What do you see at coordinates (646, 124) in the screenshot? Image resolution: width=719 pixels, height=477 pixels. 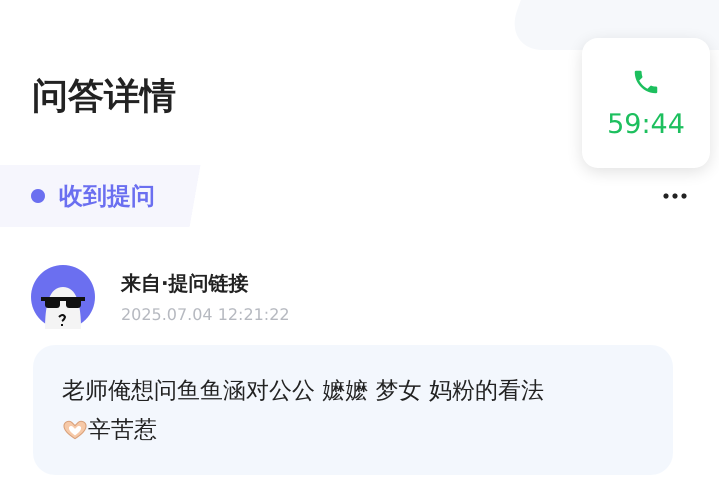 I see `call-timer: 59:44` at bounding box center [646, 124].